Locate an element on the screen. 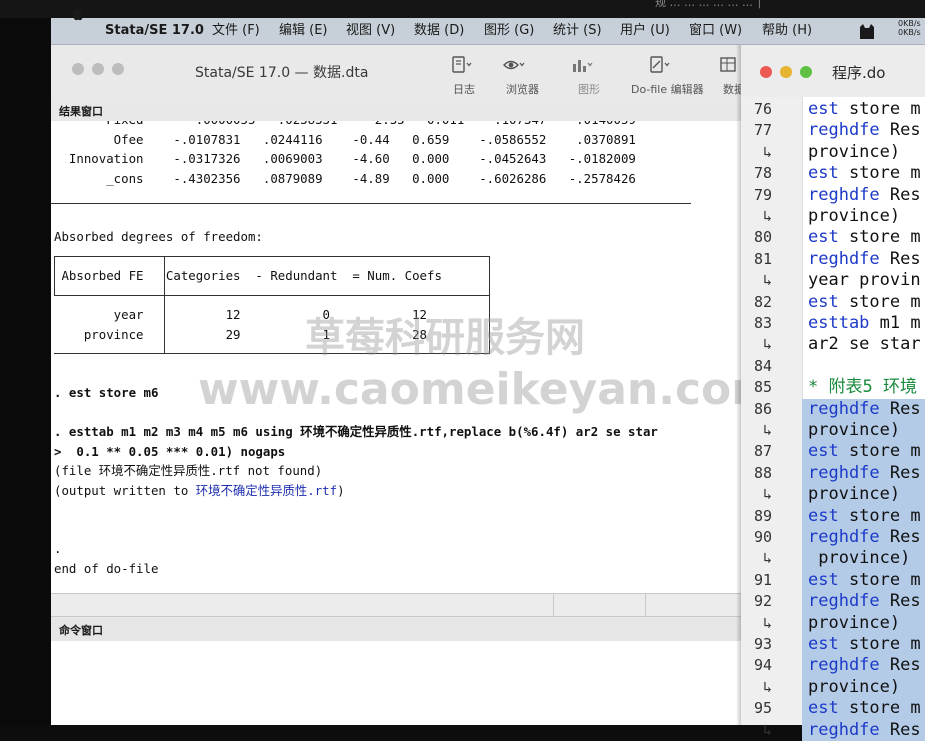 This screenshot has height=741, width=925. menu-window: 窗口 (W) is located at coordinates (715, 31).